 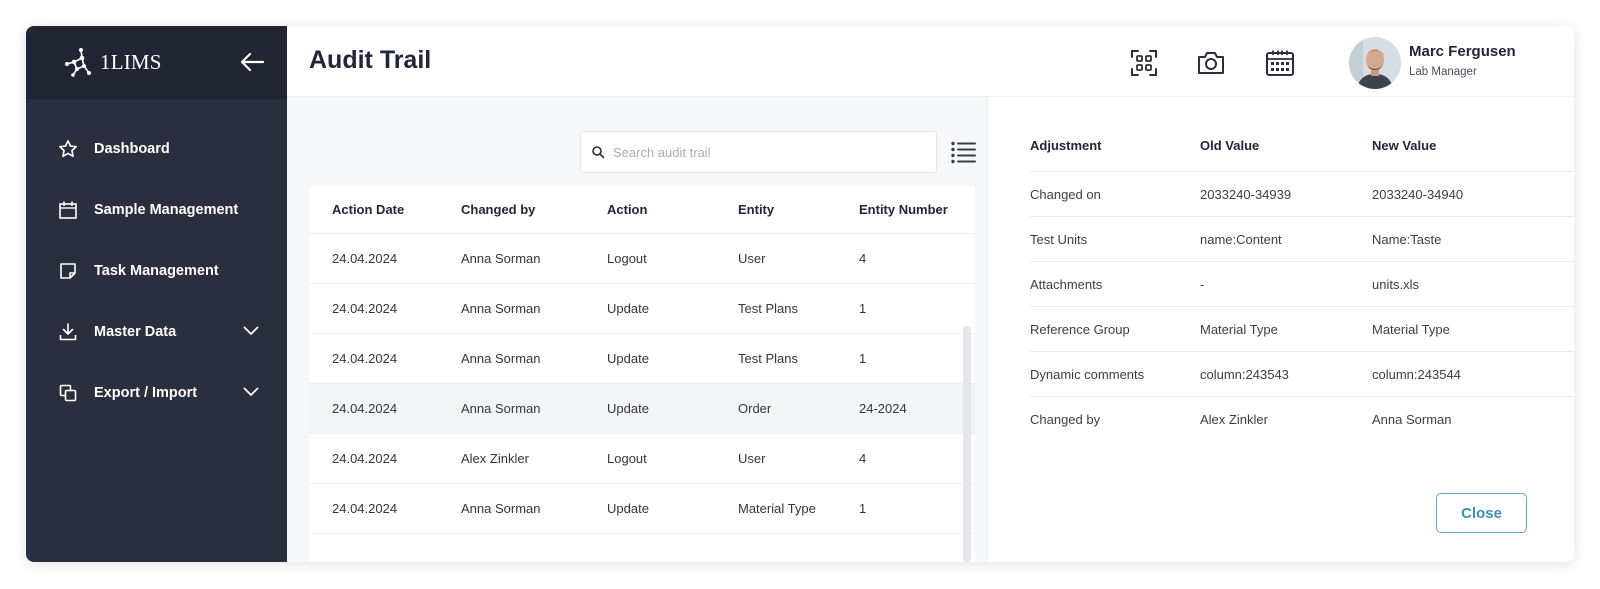 I want to click on table-cell: Alex Zinkler, so click(x=495, y=458).